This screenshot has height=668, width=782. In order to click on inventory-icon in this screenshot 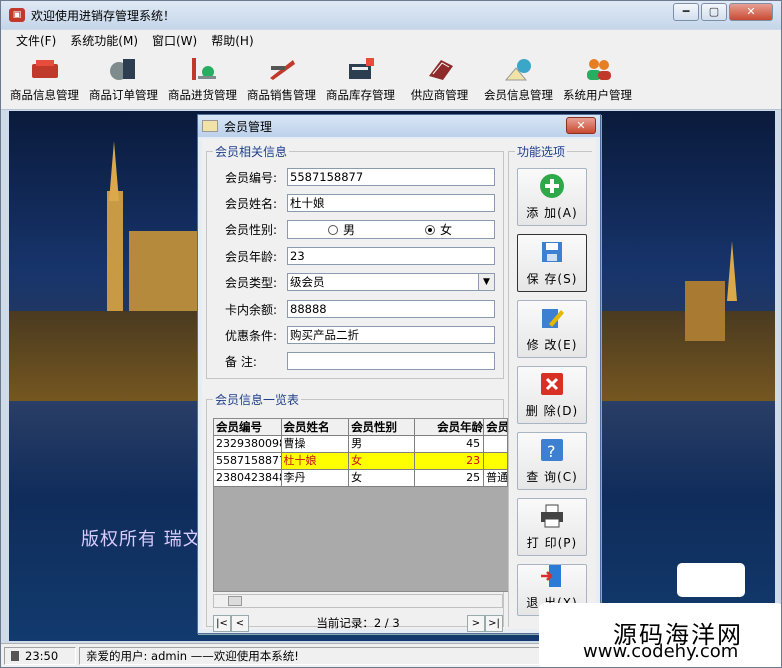, I will do `click(361, 69)`.